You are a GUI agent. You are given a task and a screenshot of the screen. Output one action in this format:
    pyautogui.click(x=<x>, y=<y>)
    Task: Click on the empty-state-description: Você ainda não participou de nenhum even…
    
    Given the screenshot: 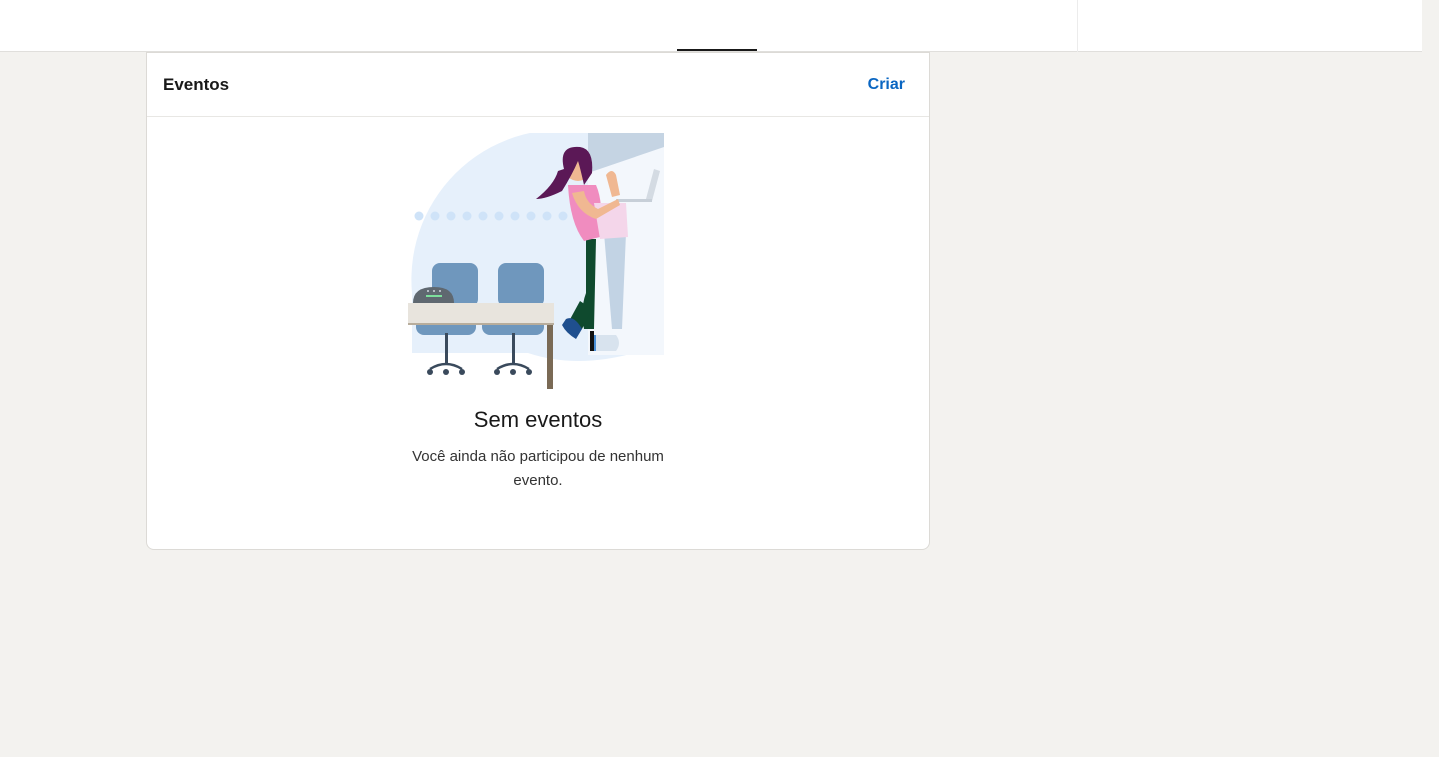 What is the action you would take?
    pyautogui.click(x=538, y=468)
    